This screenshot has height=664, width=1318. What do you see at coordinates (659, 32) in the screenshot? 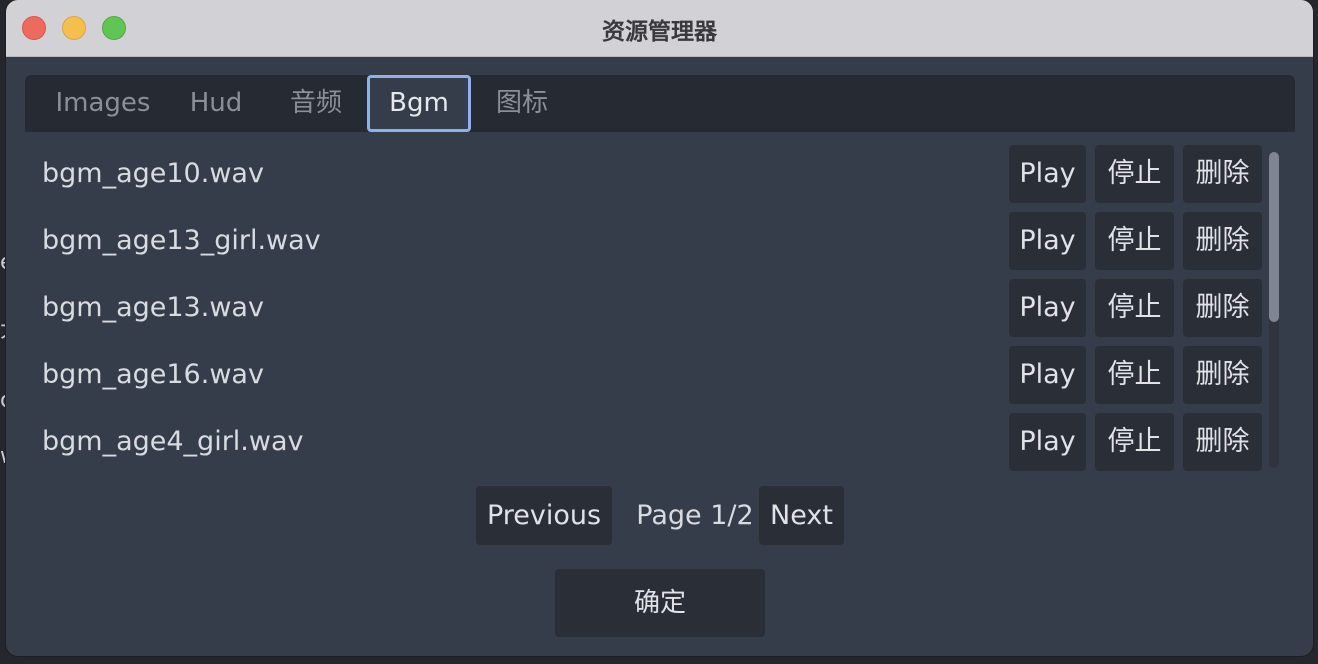
I see `window-title: 资源管理器` at bounding box center [659, 32].